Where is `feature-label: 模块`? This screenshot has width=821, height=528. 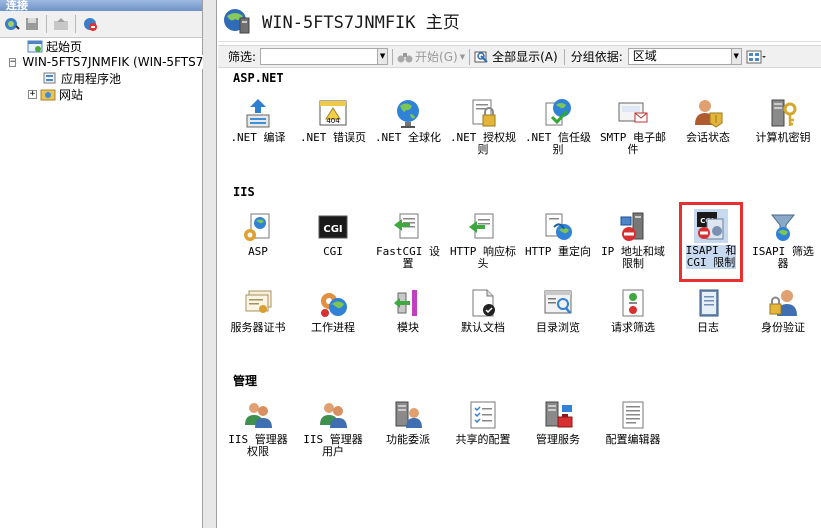 feature-label: 模块 is located at coordinates (408, 327).